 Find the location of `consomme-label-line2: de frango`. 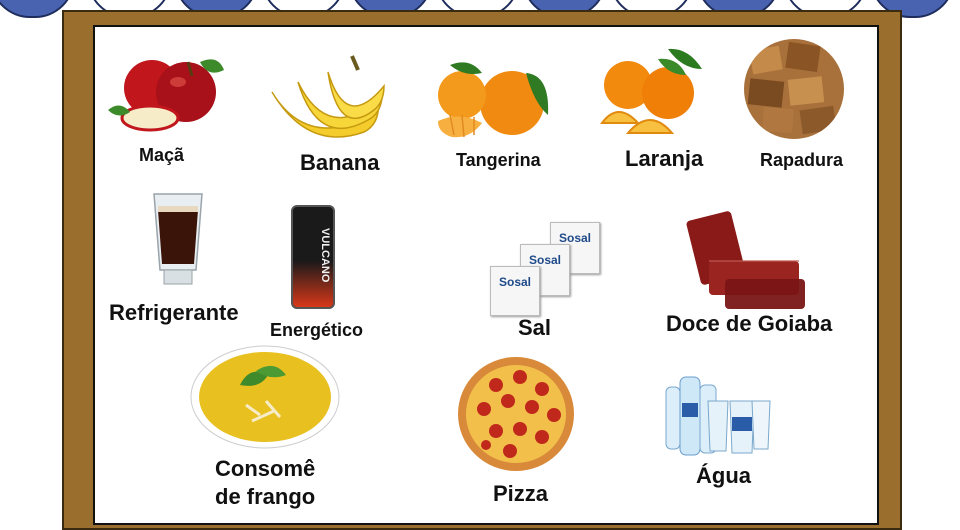

consomme-label-line2: de frango is located at coordinates (265, 496).